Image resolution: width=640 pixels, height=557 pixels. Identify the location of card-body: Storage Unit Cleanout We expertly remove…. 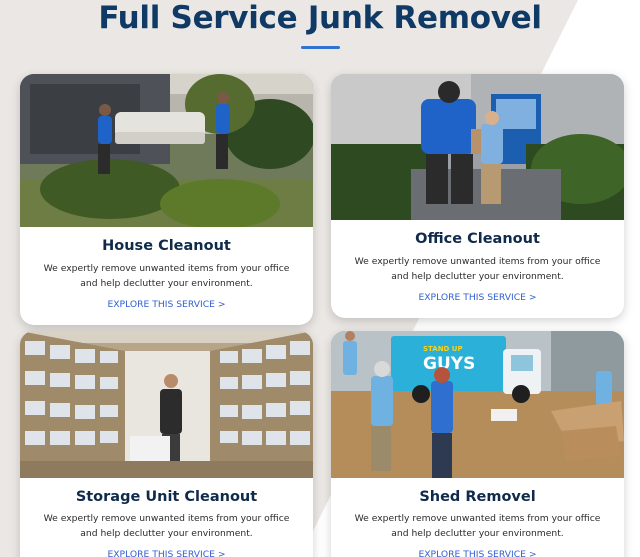
(166, 523).